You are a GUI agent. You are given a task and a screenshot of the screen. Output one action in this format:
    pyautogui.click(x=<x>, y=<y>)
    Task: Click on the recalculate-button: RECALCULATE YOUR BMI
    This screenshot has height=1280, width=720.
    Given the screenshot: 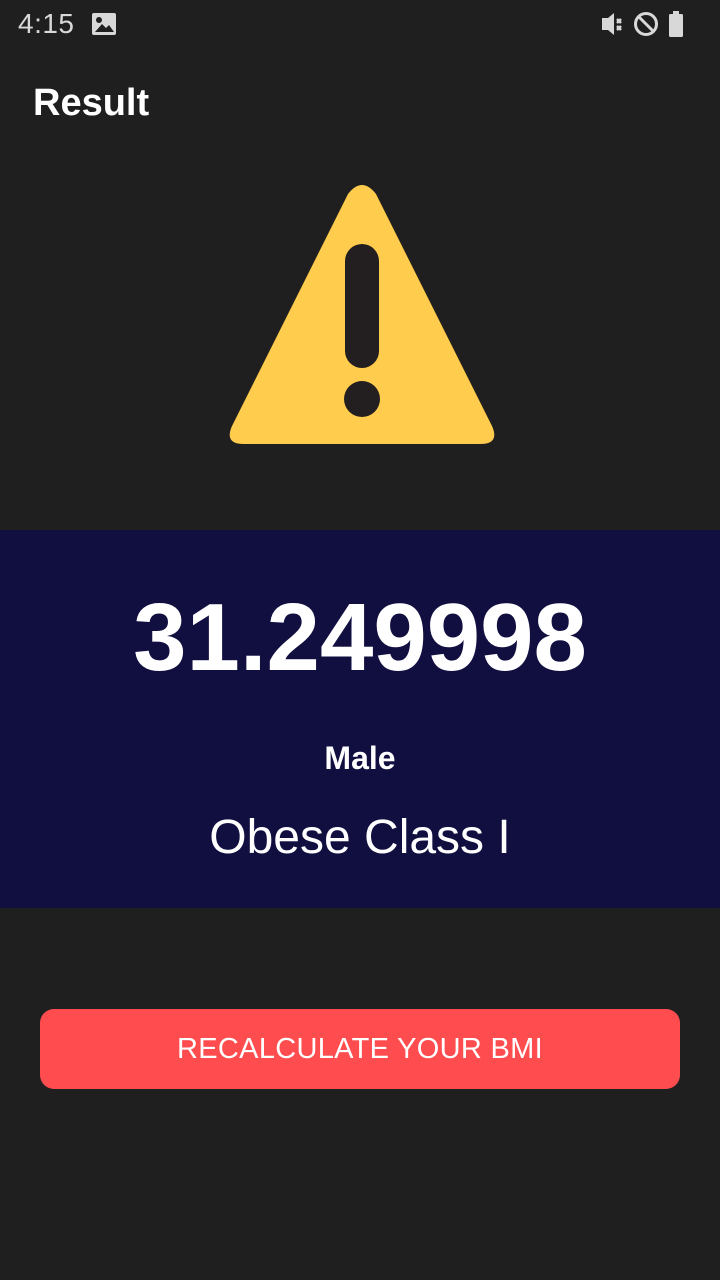 What is the action you would take?
    pyautogui.click(x=360, y=1049)
    